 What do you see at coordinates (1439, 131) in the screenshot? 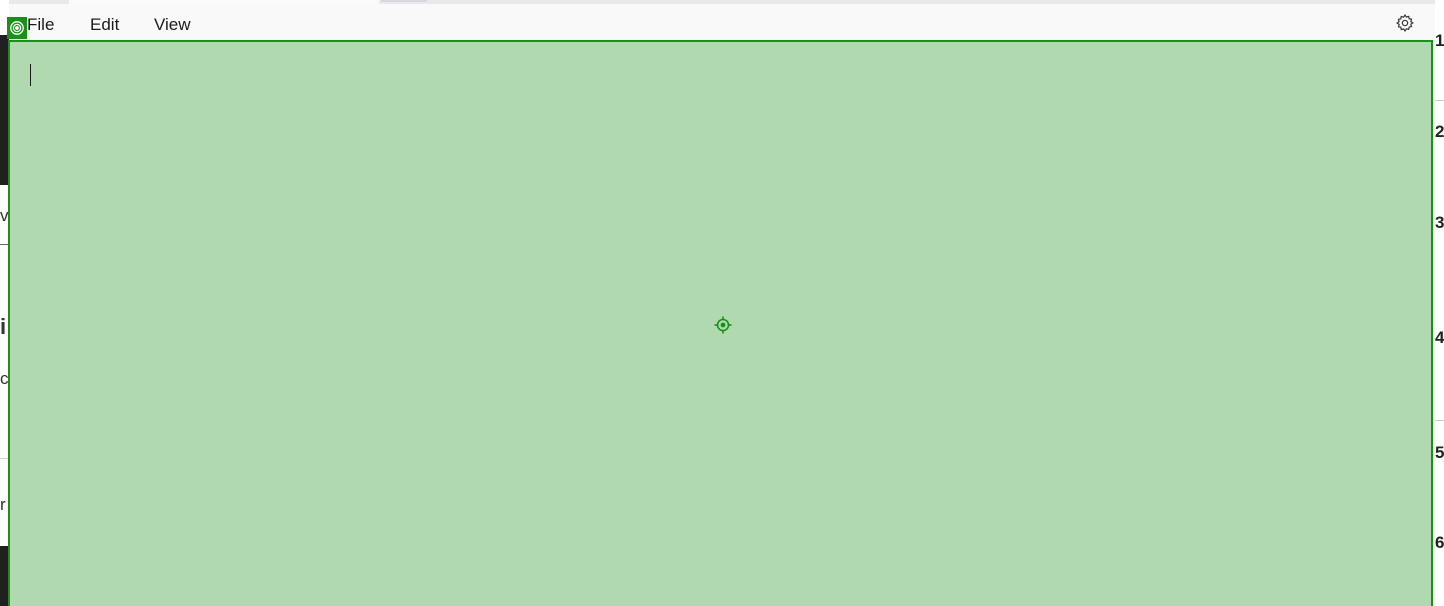
I see `background-line-number: 2` at bounding box center [1439, 131].